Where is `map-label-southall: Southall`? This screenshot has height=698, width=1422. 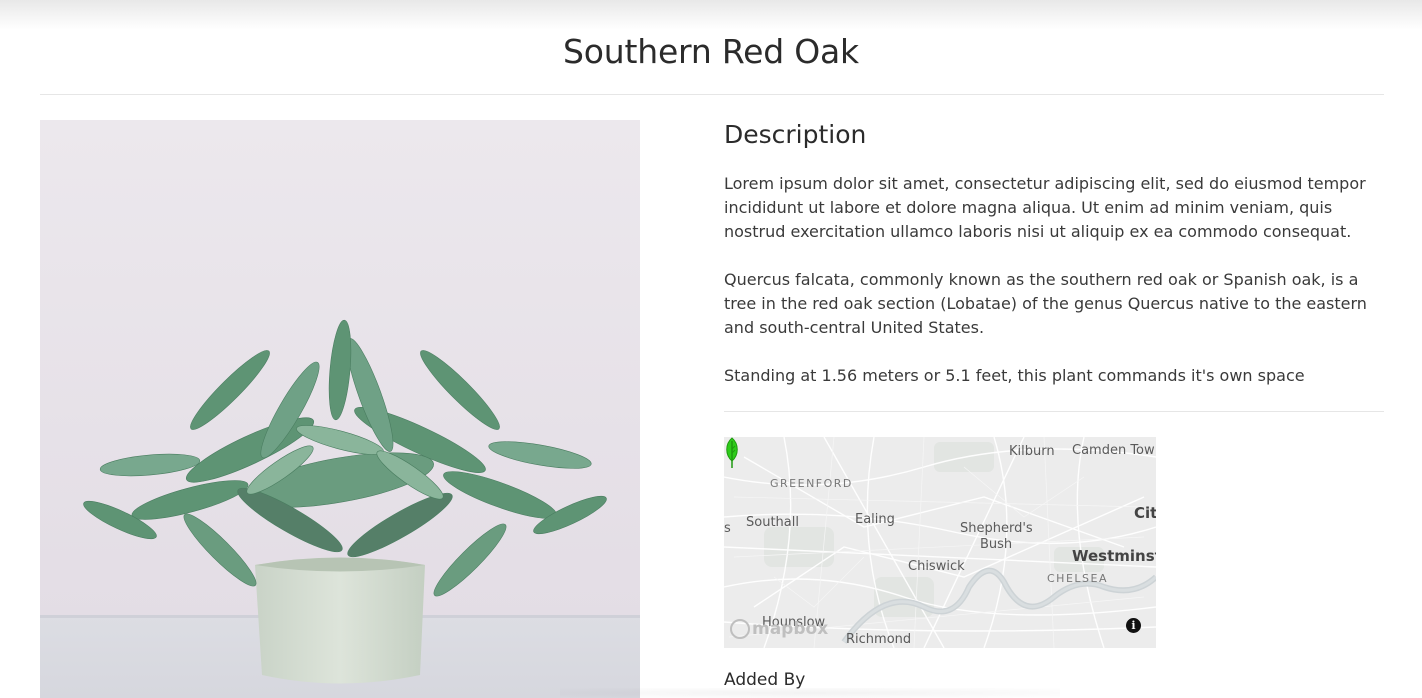
map-label-southall: Southall is located at coordinates (772, 522).